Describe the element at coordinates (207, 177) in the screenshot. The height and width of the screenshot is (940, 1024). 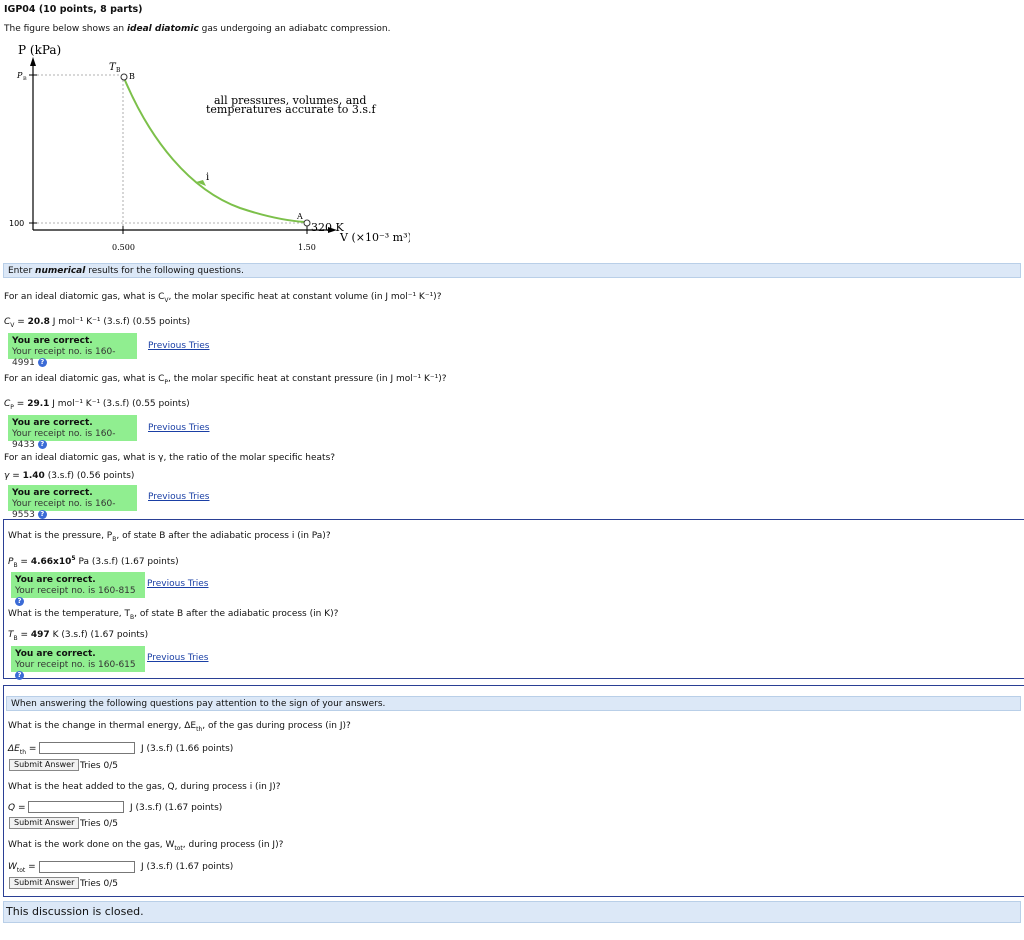
I see `process-i-label: i` at that location.